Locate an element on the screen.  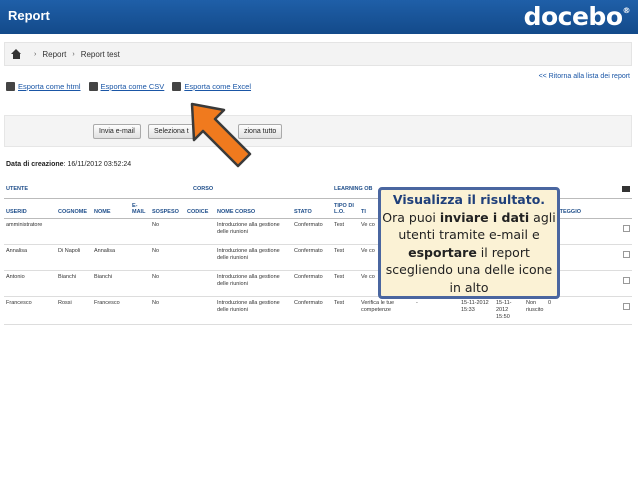
cell-nome: Bianchi is located at coordinates (111, 283).